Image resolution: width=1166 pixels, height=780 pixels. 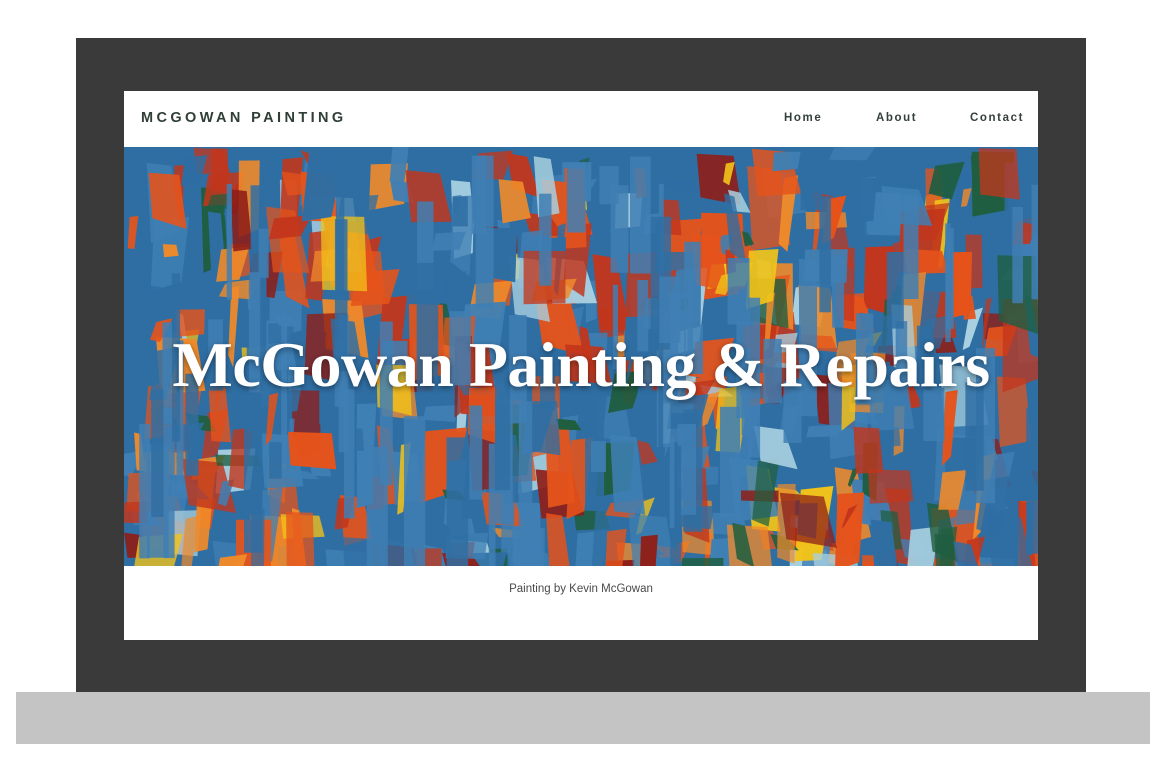 I want to click on nav-contact: Contact, so click(x=997, y=118).